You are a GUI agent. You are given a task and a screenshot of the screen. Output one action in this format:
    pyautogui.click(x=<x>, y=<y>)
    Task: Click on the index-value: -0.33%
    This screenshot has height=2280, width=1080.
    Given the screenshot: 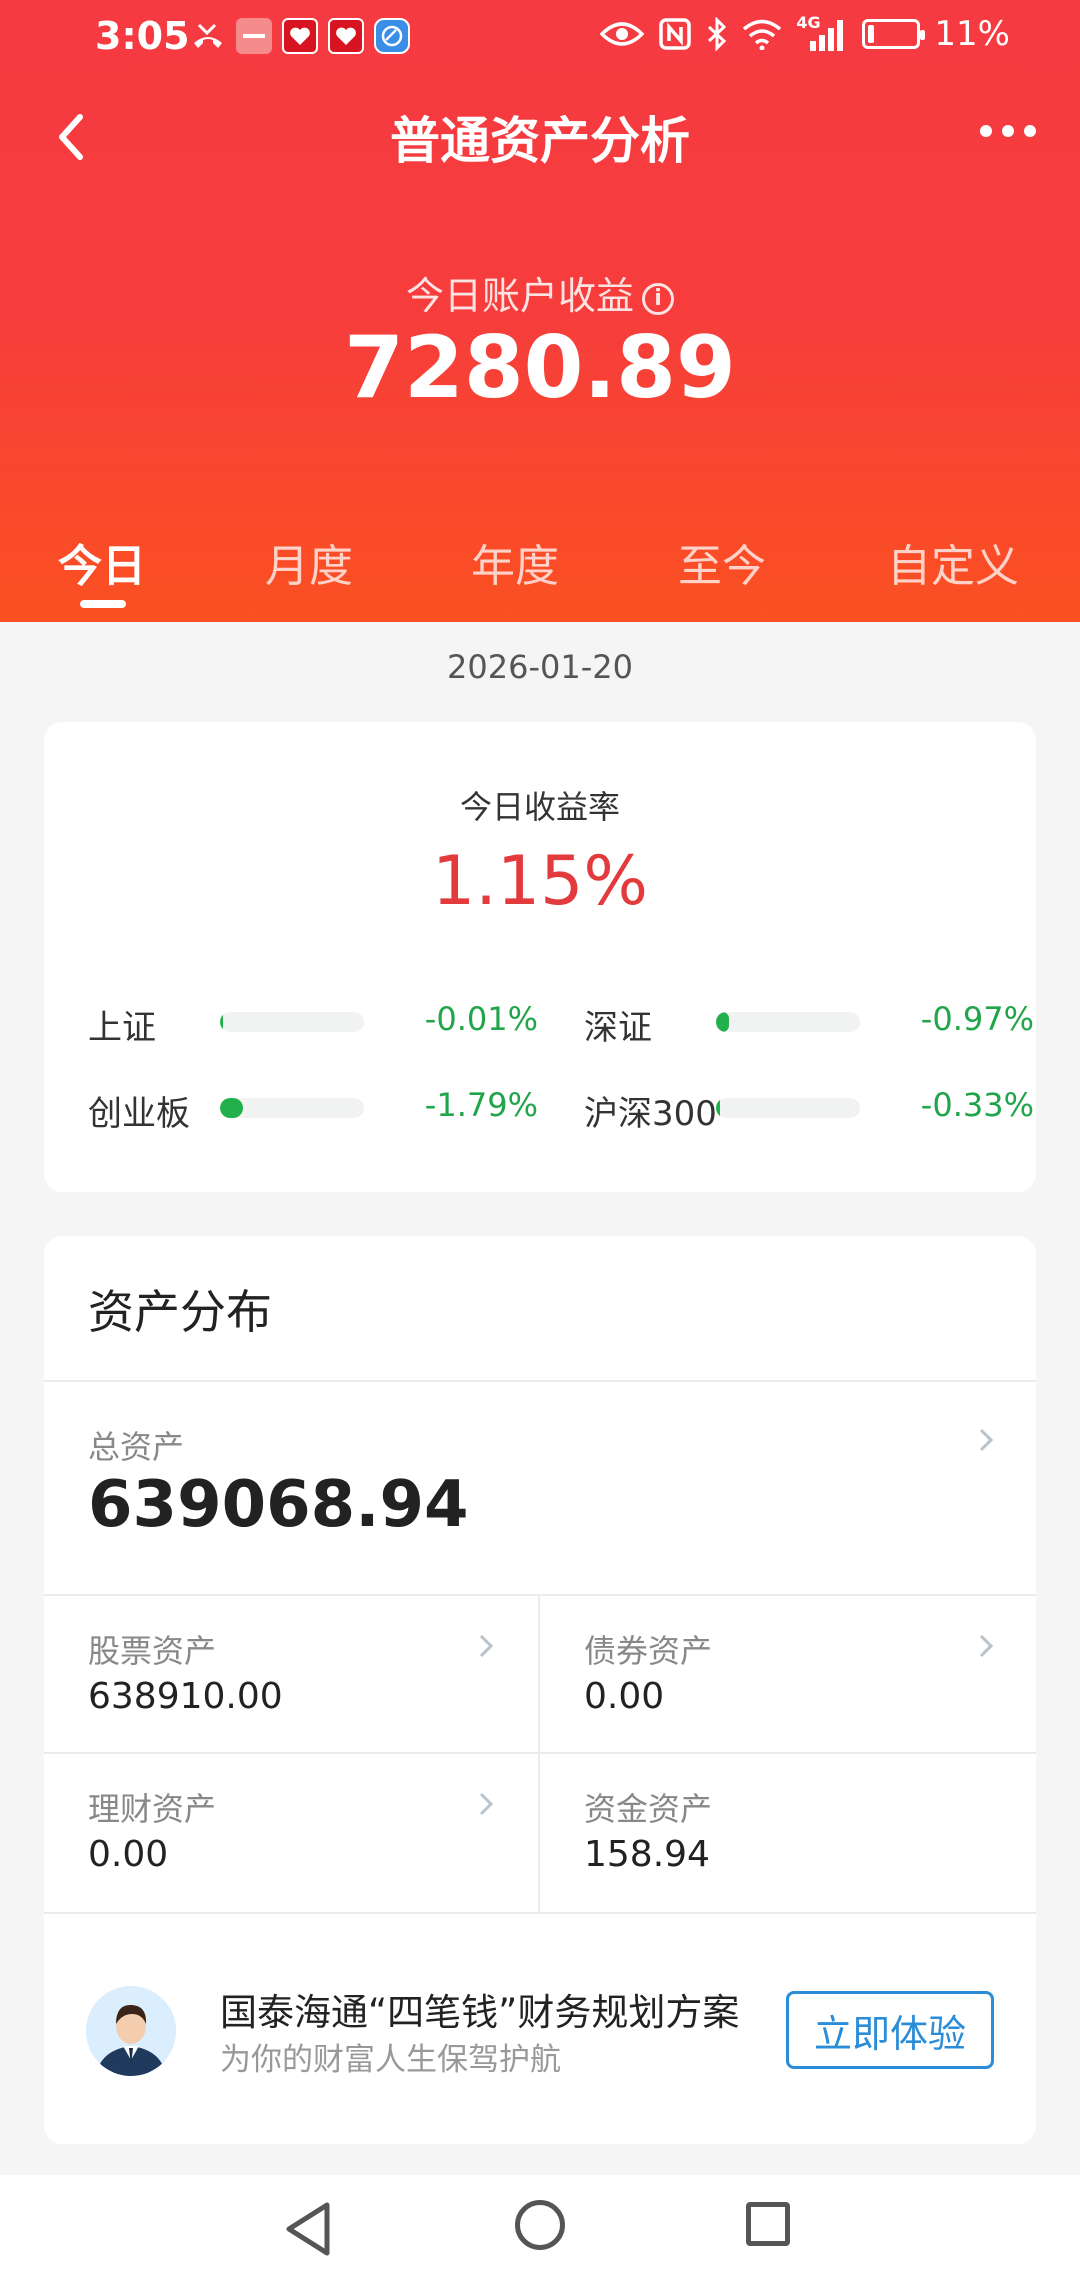 What is the action you would take?
    pyautogui.click(x=977, y=1105)
    